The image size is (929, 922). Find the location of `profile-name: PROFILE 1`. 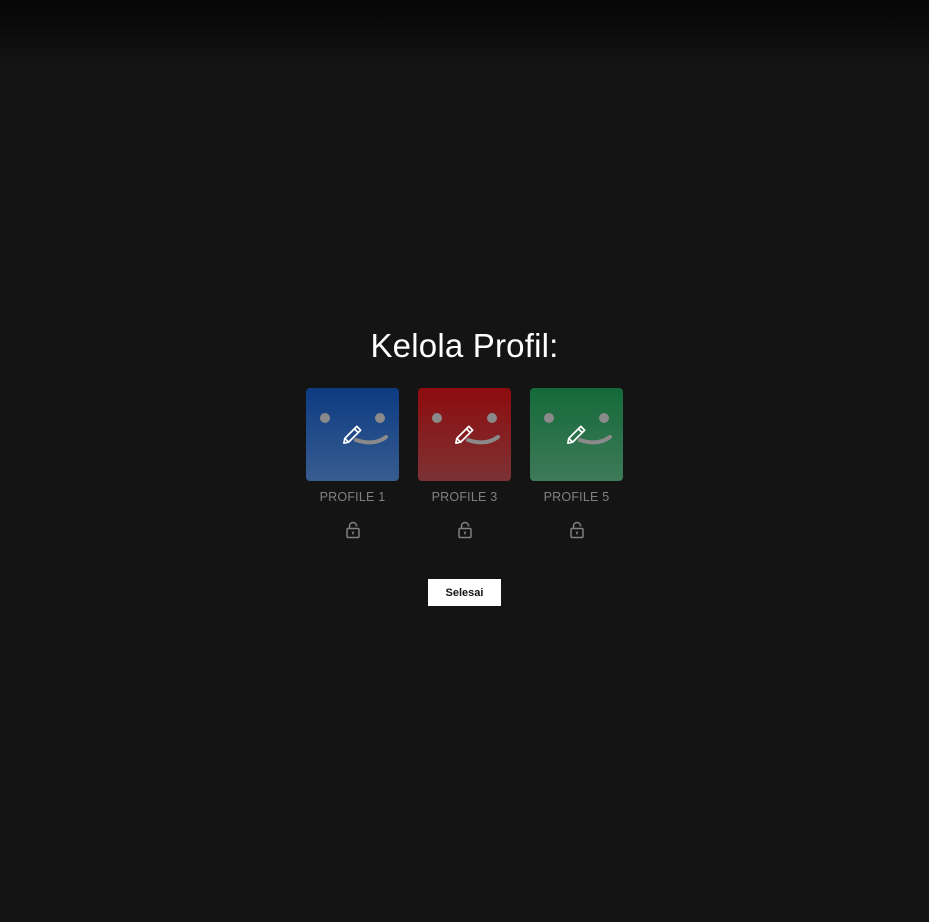

profile-name: PROFILE 1 is located at coordinates (352, 497).